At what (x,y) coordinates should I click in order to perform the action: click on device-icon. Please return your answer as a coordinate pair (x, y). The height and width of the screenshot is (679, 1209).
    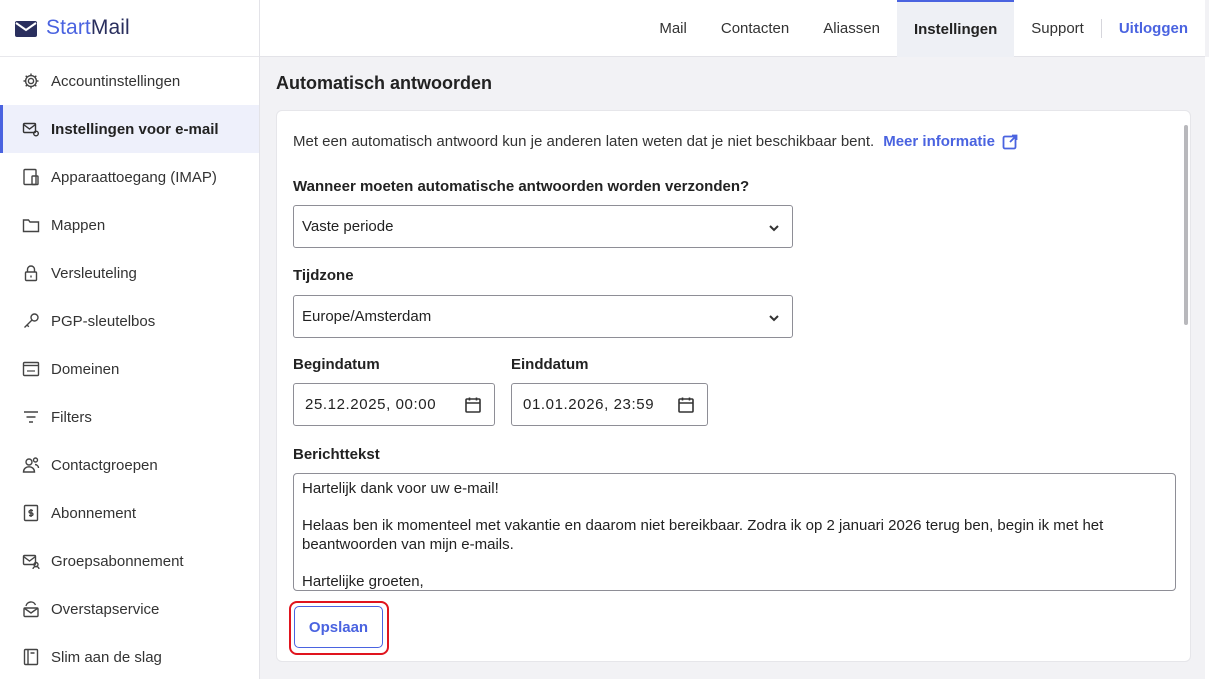
    Looking at the image, I should click on (31, 177).